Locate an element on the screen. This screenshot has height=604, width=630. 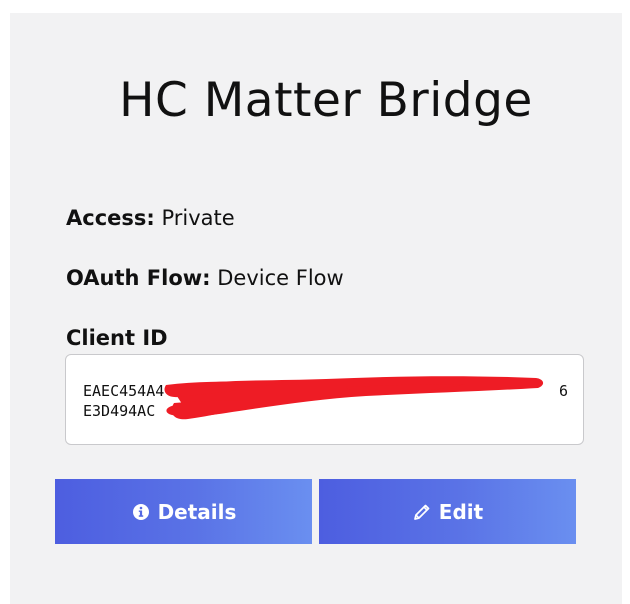
client-id-box: EAEC454A4 6 E3D494AC is located at coordinates (324, 399).